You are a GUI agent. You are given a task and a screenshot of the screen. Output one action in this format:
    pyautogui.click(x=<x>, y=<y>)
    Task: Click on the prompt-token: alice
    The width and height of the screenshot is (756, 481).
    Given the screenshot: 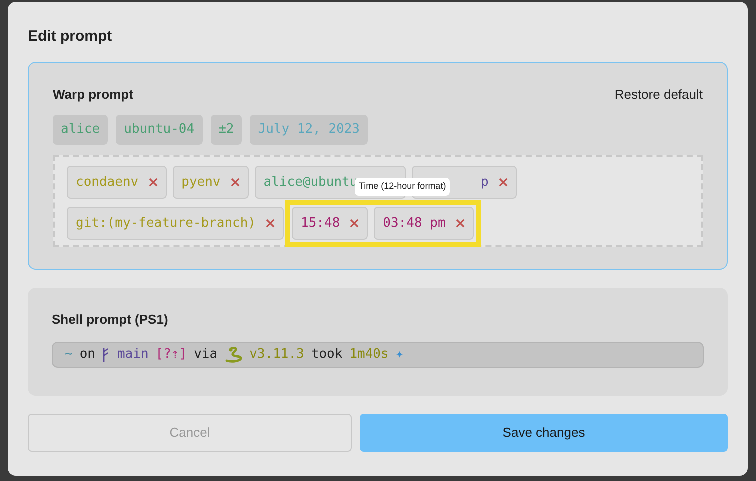 What is the action you would take?
    pyautogui.click(x=80, y=130)
    